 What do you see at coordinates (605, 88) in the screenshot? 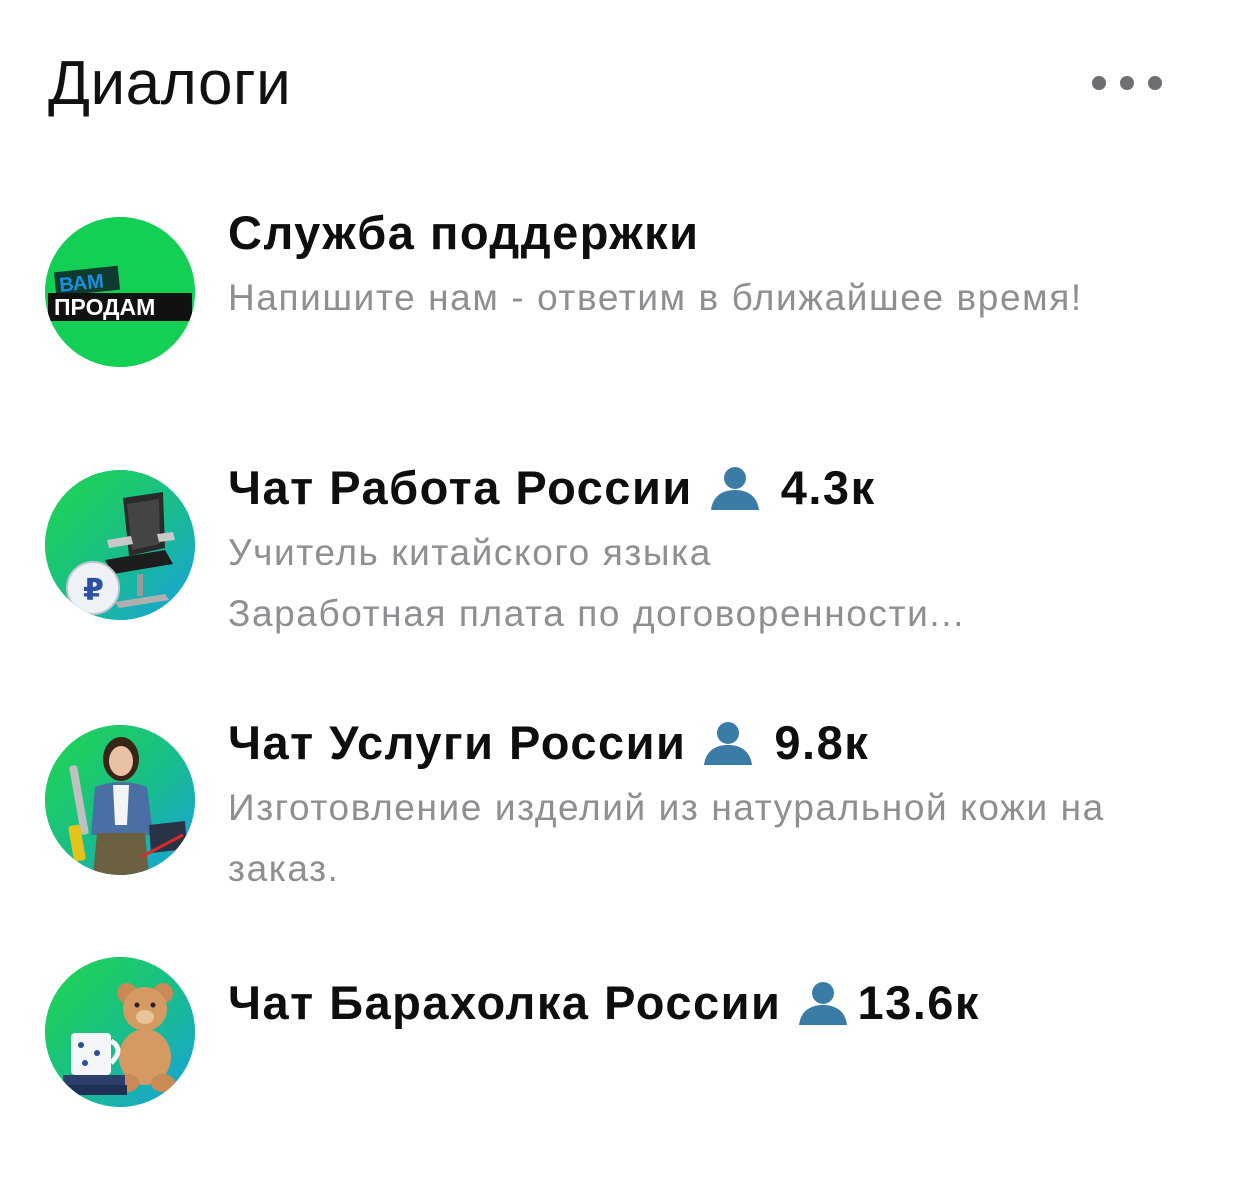
I see `header: Диалоги` at bounding box center [605, 88].